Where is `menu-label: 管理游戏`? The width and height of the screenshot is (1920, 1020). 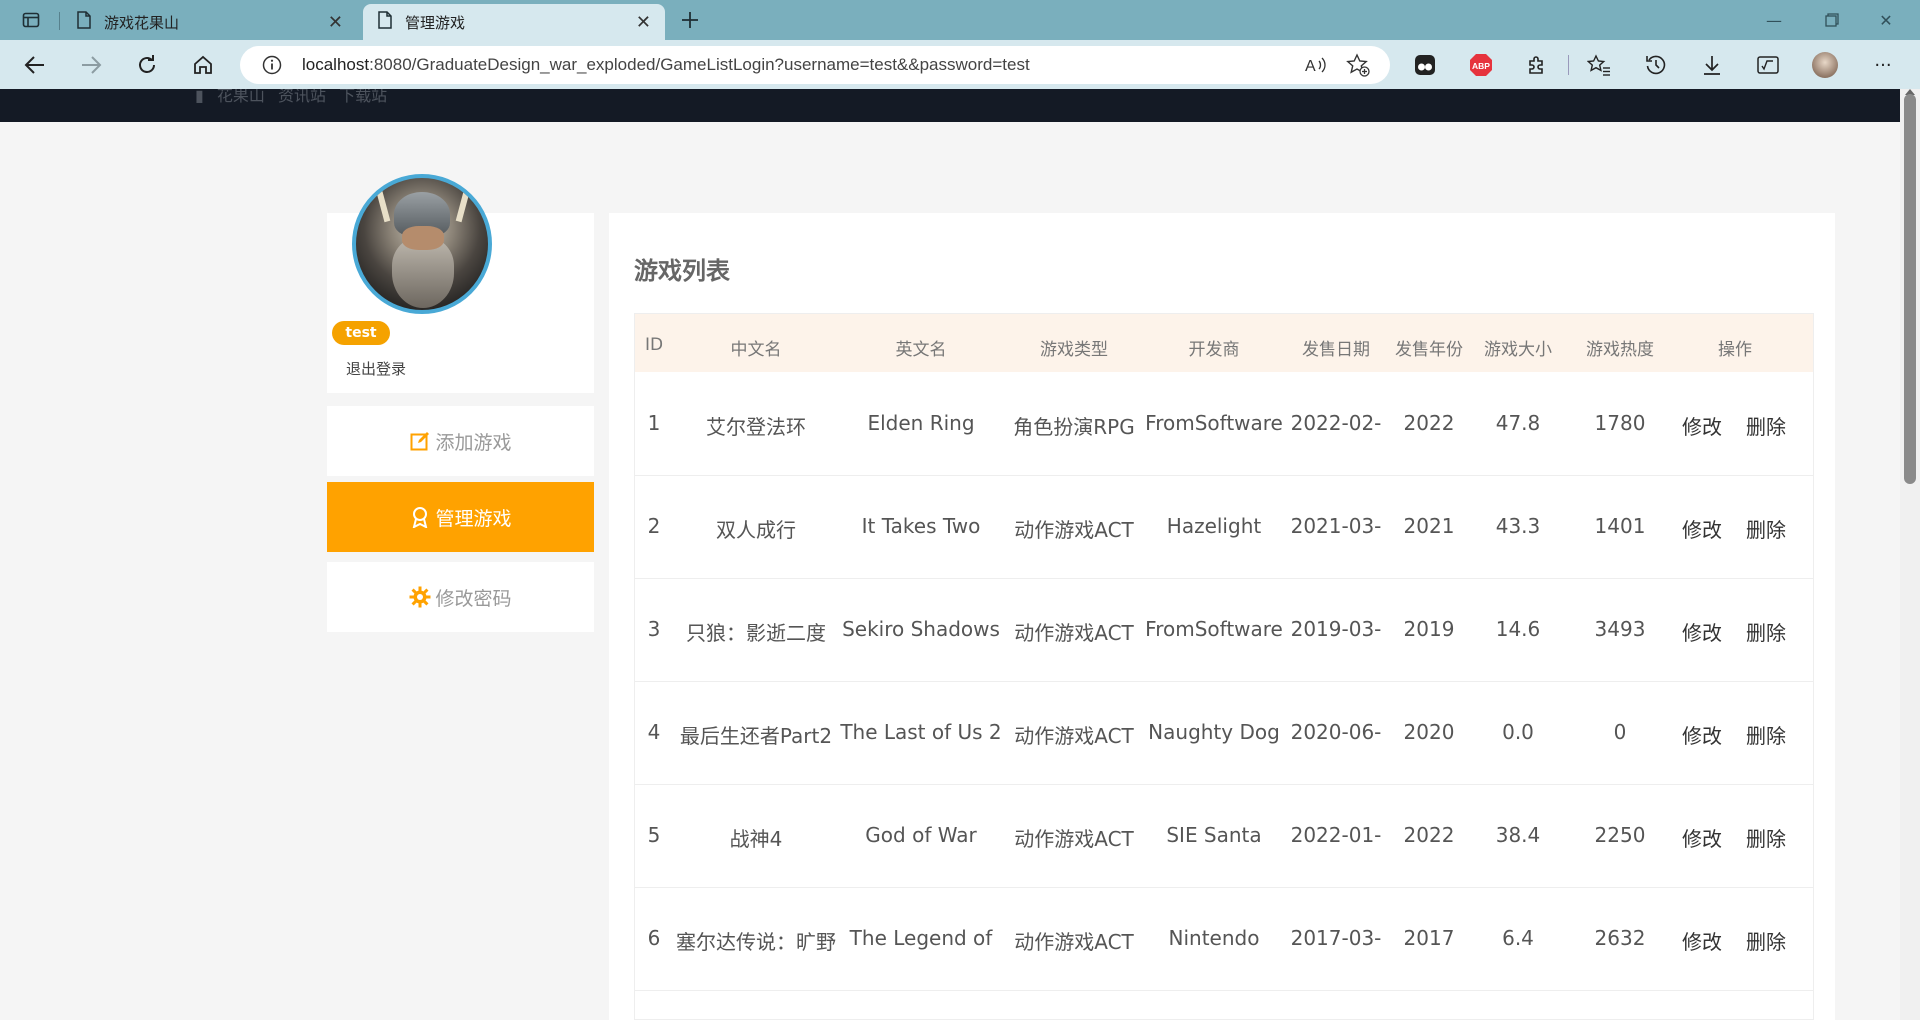 menu-label: 管理游戏 is located at coordinates (473, 518).